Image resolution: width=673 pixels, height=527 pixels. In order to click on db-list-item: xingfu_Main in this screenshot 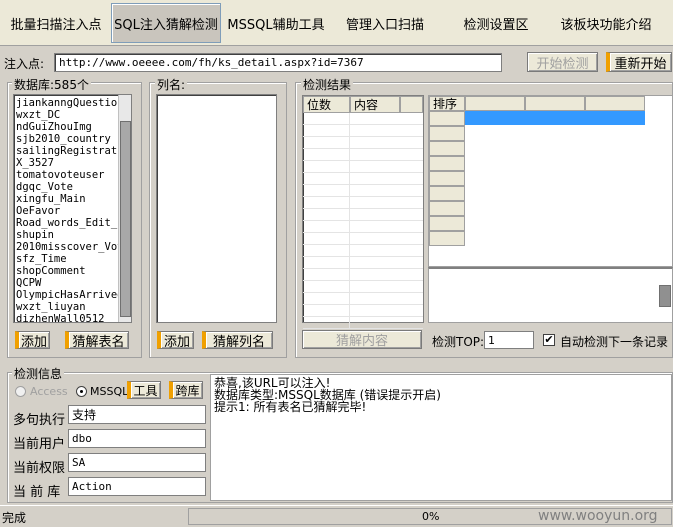, I will do `click(67, 199)`.